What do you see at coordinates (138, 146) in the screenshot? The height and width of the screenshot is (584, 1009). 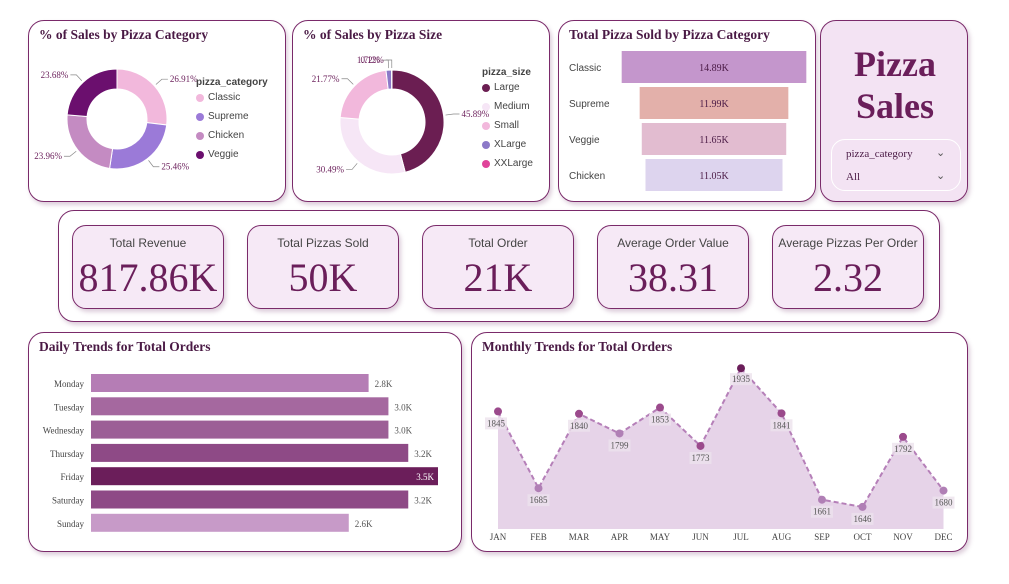 I see `donut-slice-supreme` at bounding box center [138, 146].